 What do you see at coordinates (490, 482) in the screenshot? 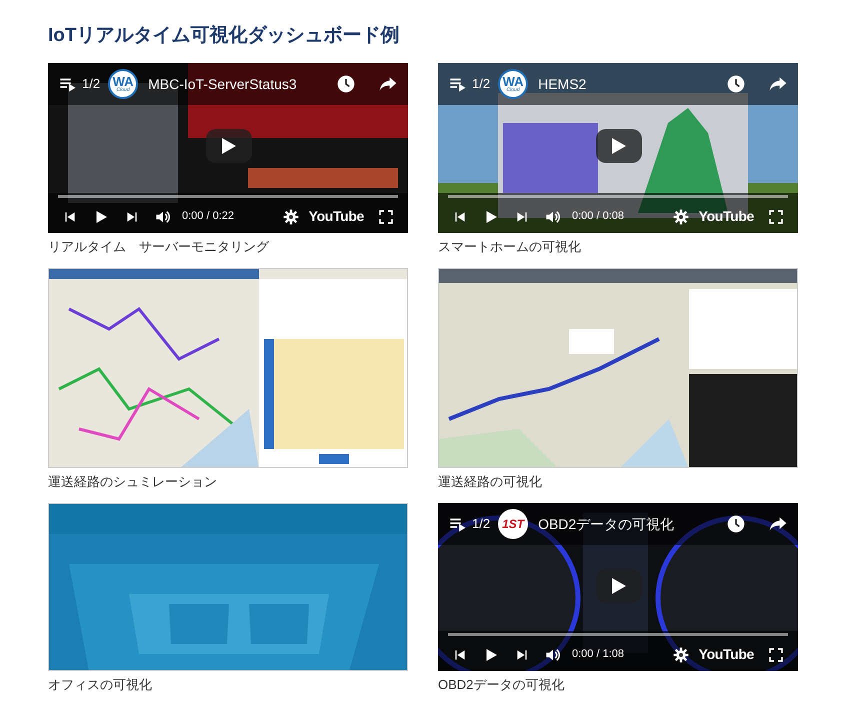
I see `caption: 運送経路の可視化` at bounding box center [490, 482].